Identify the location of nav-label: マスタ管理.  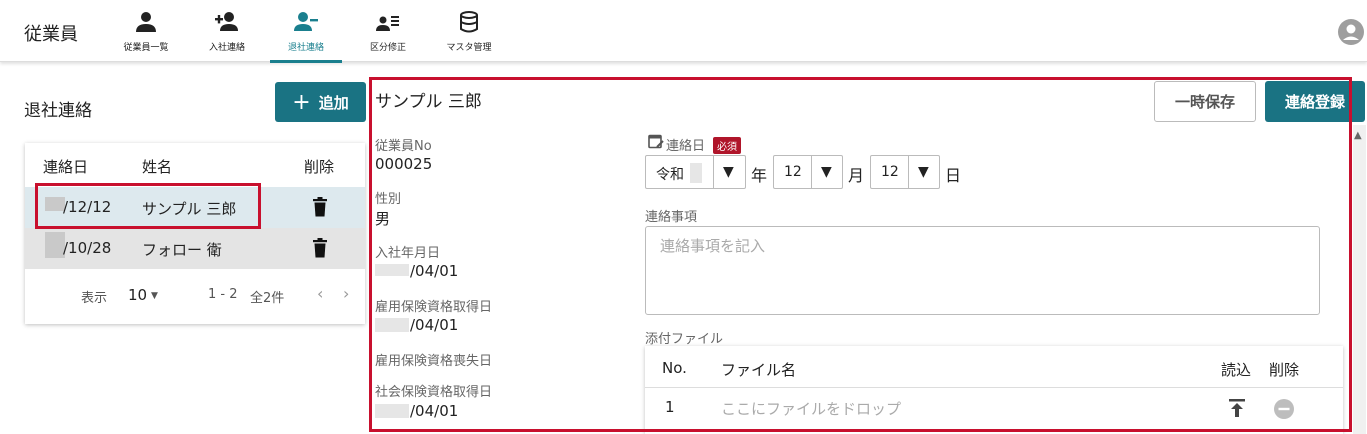
(469, 48).